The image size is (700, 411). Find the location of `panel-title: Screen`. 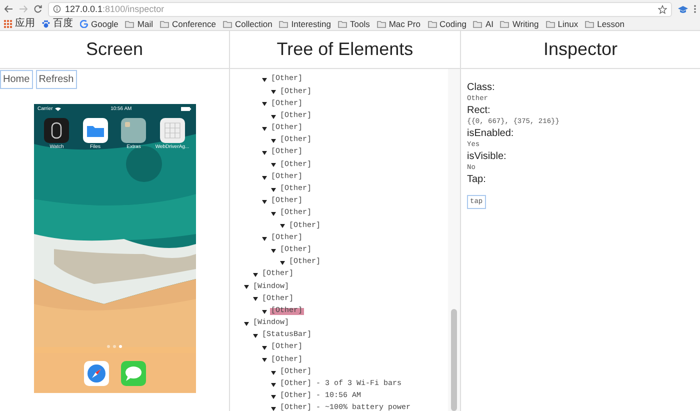

panel-title: Screen is located at coordinates (115, 49).